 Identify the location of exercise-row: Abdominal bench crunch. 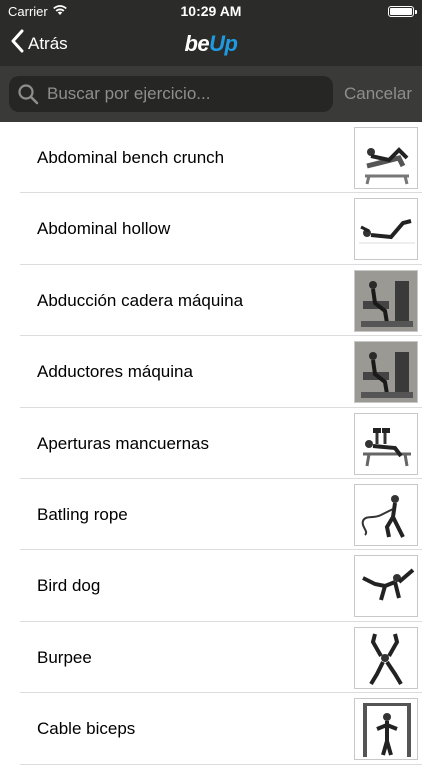
(211, 158).